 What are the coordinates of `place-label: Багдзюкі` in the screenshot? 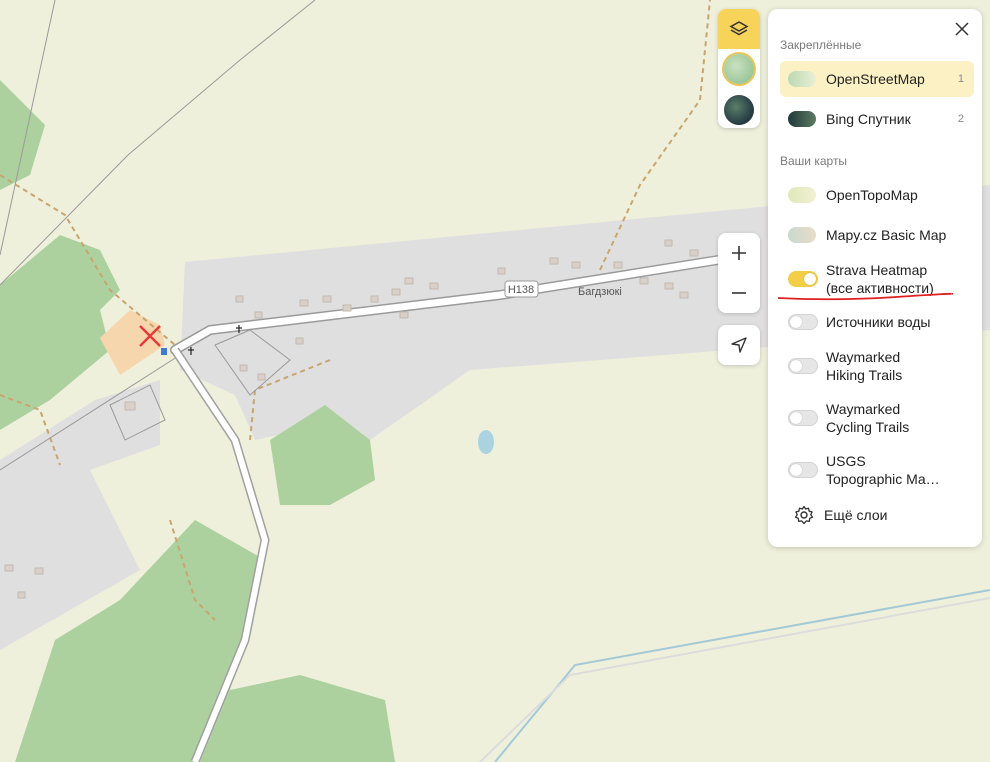 It's located at (600, 292).